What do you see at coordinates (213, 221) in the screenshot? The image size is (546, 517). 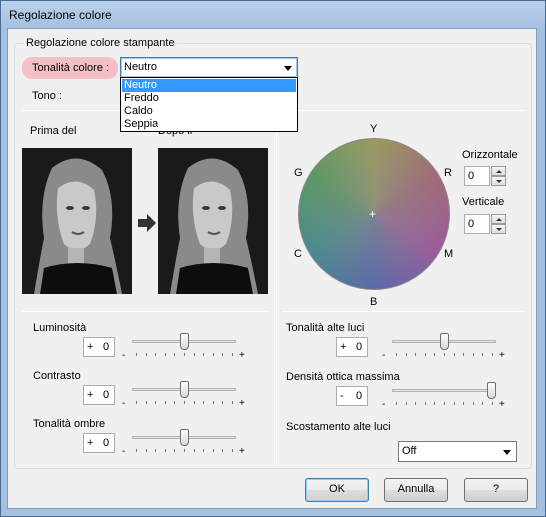 I see `preview-after-image` at bounding box center [213, 221].